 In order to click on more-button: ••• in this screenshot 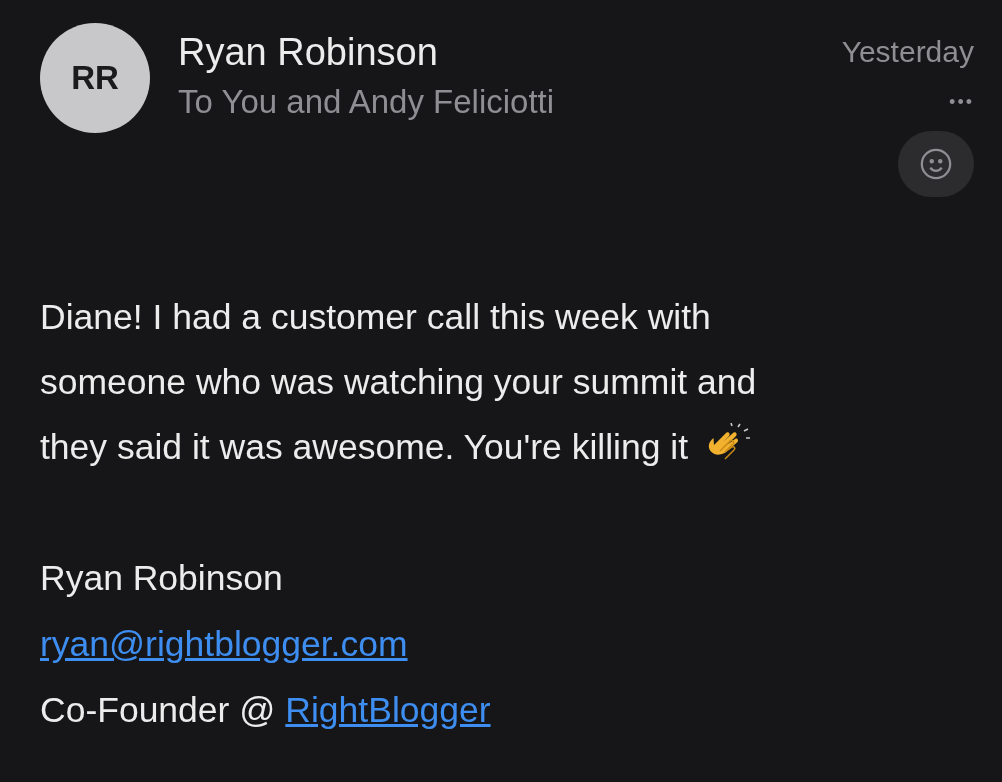, I will do `click(961, 102)`.